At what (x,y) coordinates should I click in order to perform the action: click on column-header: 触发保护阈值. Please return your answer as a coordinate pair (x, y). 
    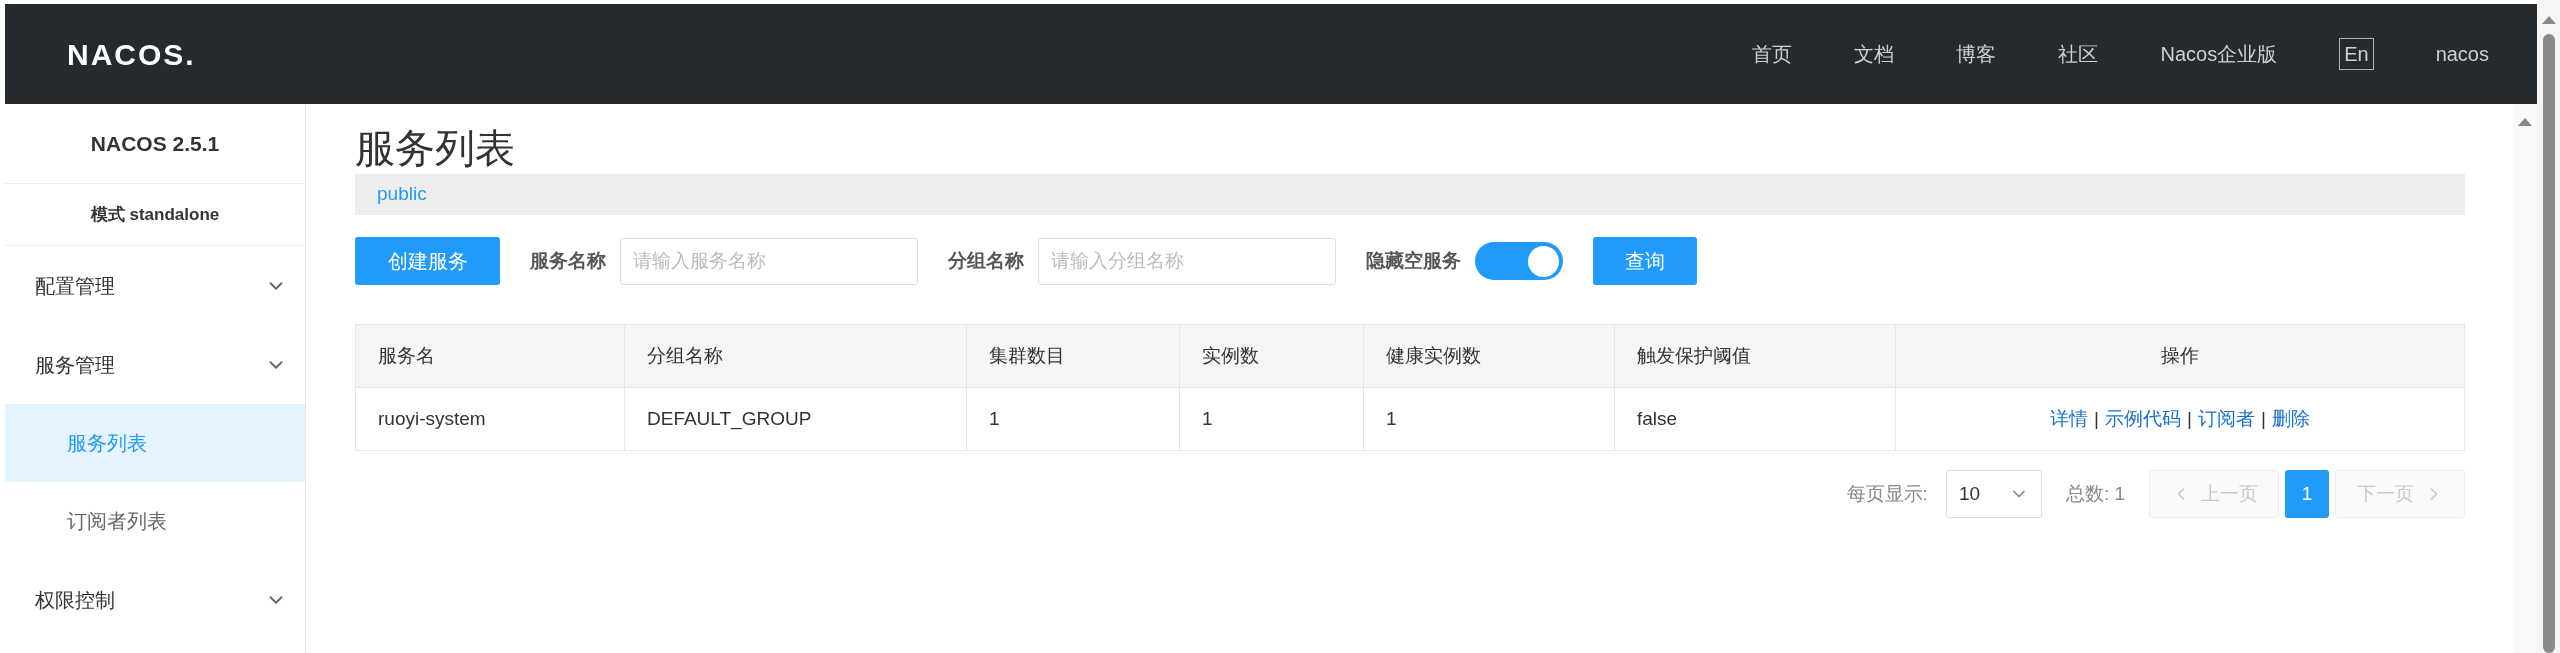
    Looking at the image, I should click on (1694, 355).